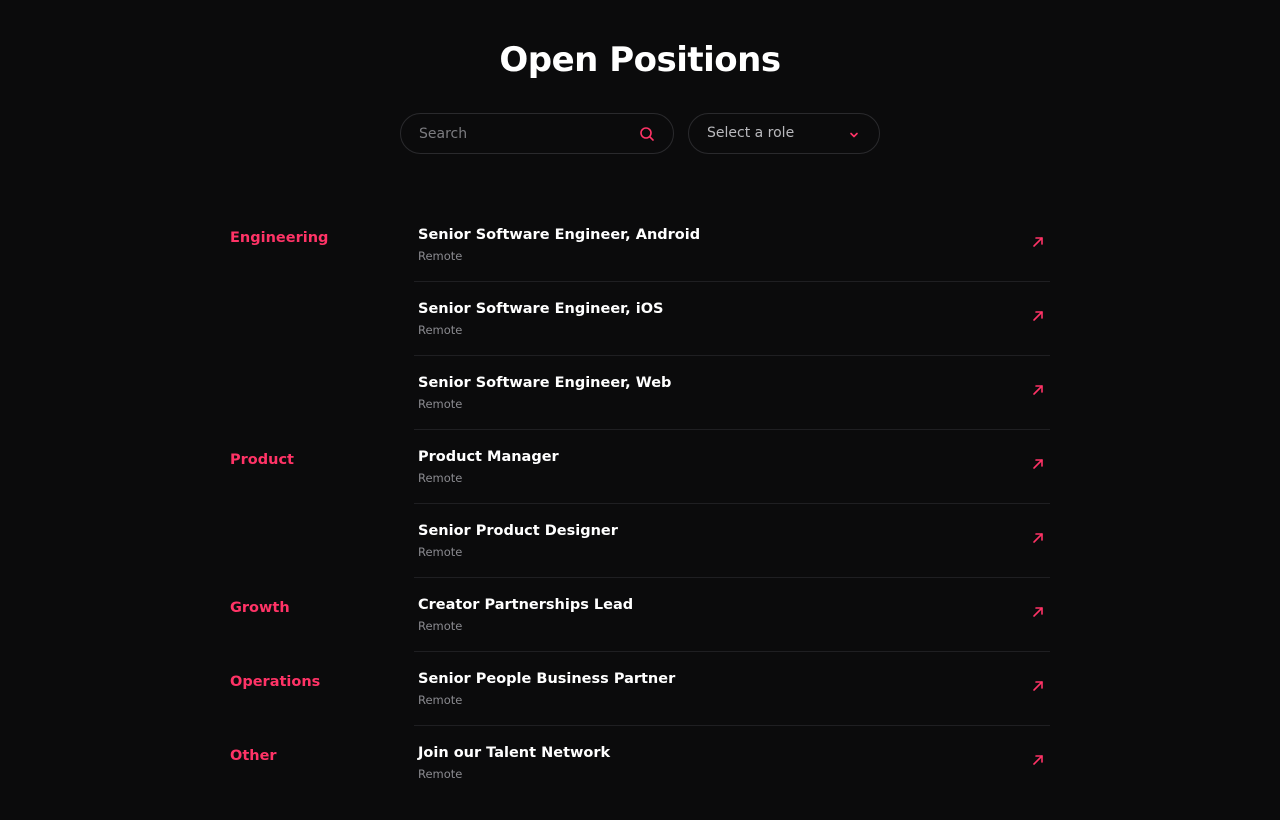 This screenshot has width=1280, height=820. I want to click on job-row: Senior Product Designer Remote, so click(732, 541).